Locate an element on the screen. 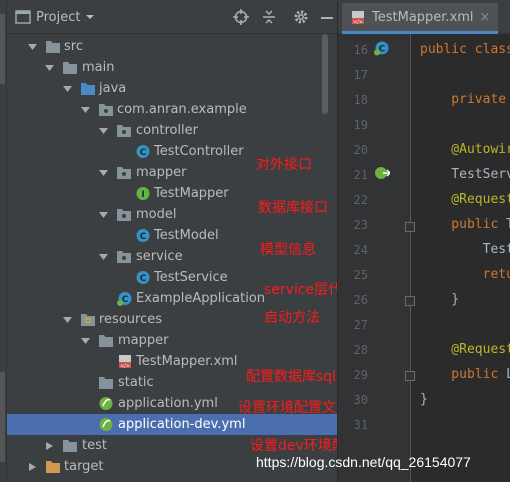 The height and width of the screenshot is (482, 510). line-number: 20 is located at coordinates (360, 150).